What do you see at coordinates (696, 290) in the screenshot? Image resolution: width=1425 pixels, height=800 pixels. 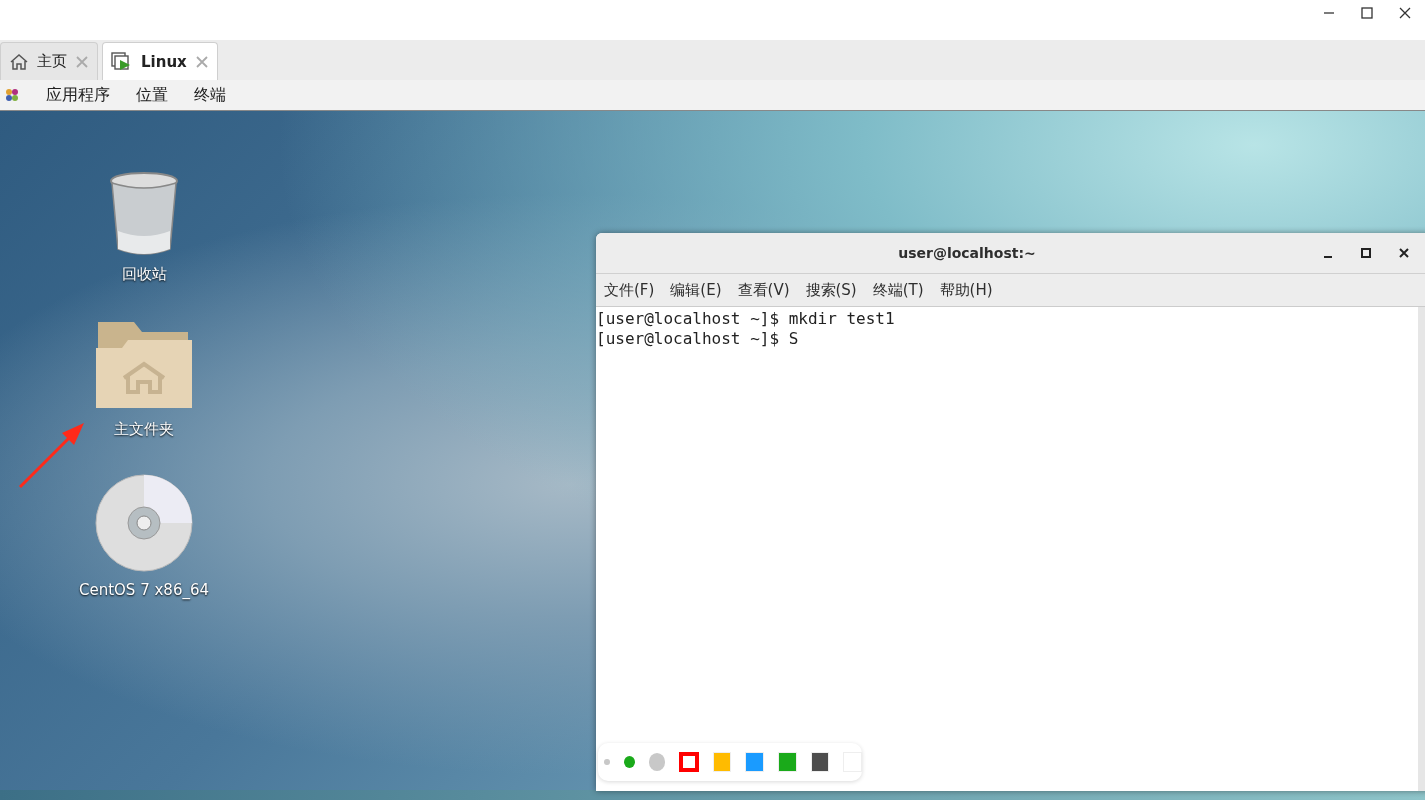 I see `menu-item: 编辑(E)` at bounding box center [696, 290].